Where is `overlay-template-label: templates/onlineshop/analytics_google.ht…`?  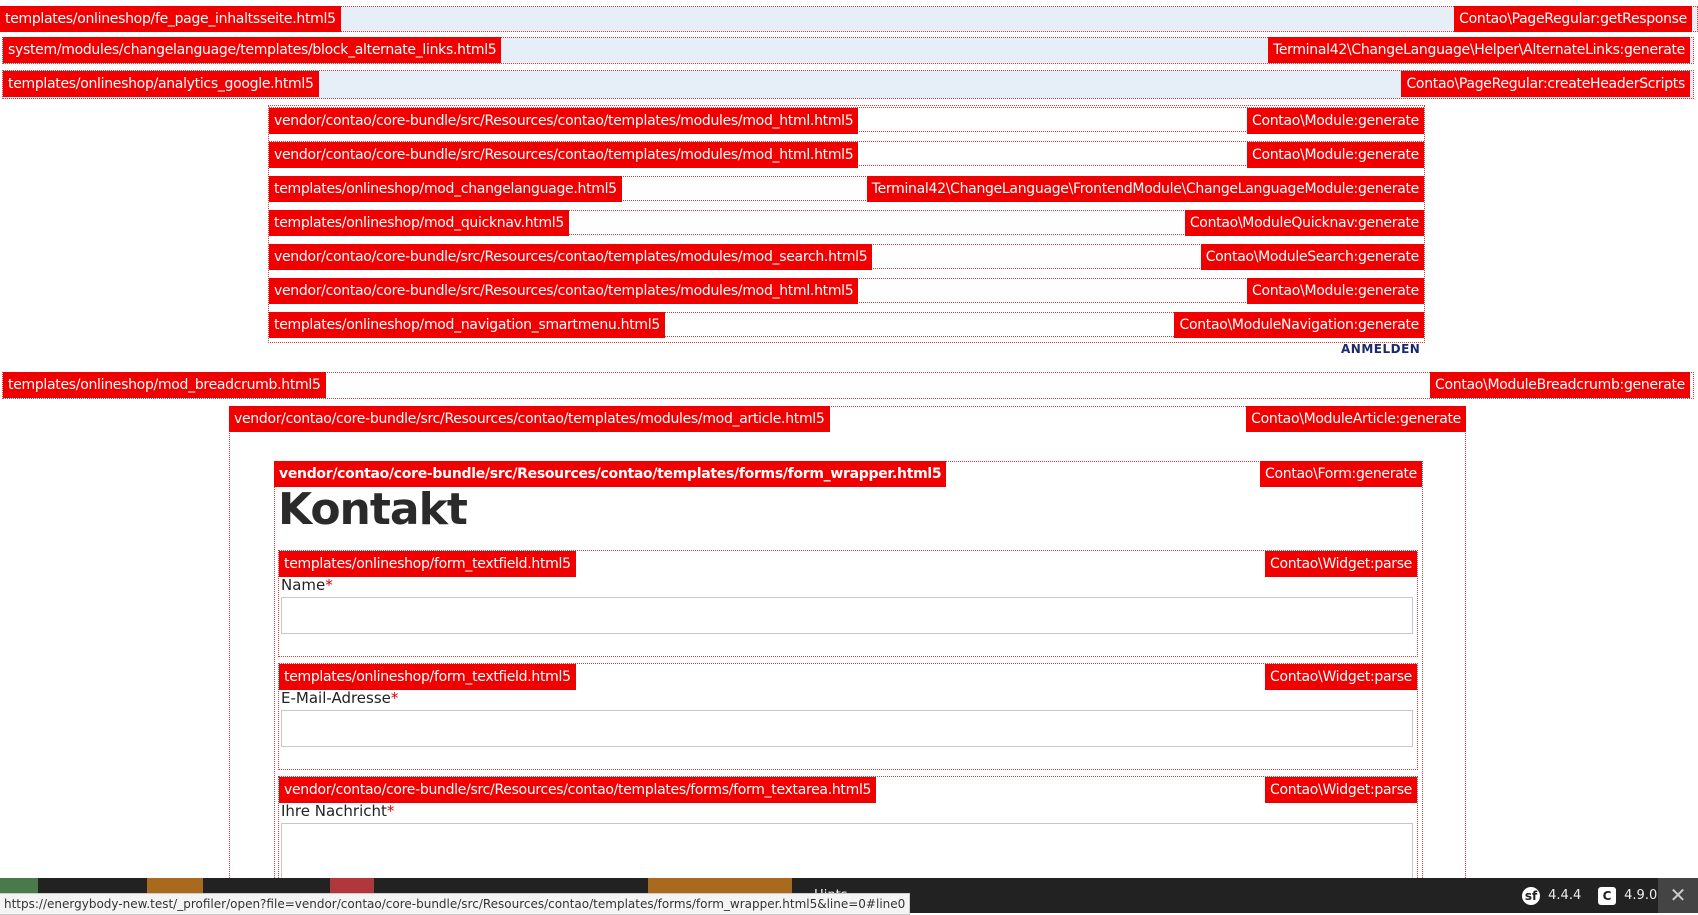 overlay-template-label: templates/onlineshop/analytics_google.ht… is located at coordinates (161, 84).